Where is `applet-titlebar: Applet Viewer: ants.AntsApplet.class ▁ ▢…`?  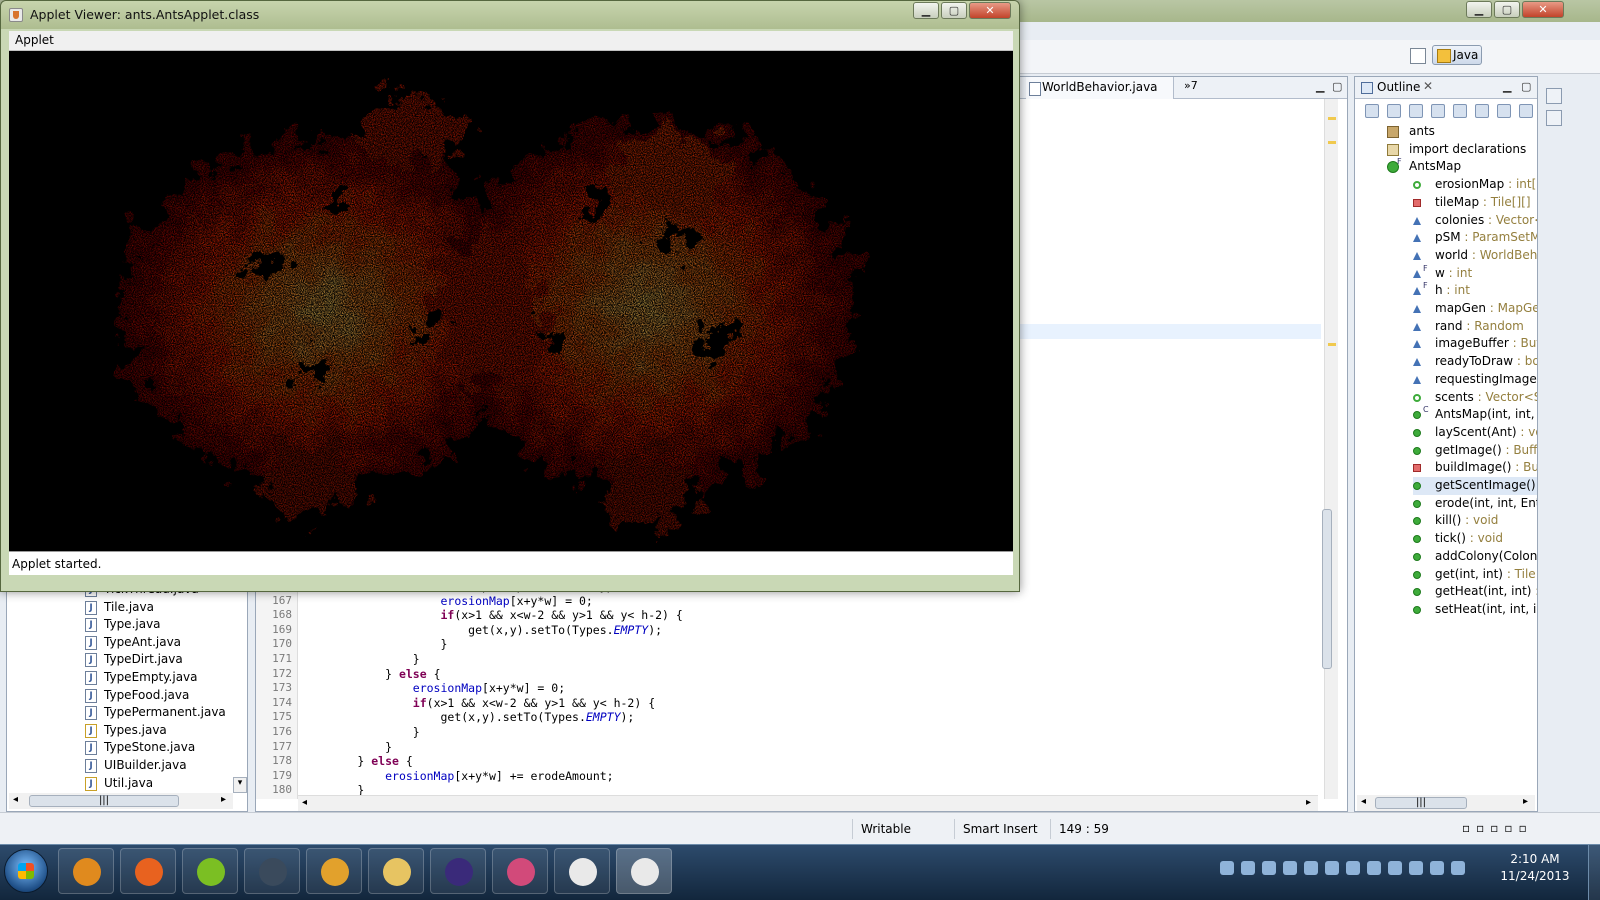
applet-titlebar: Applet Viewer: ants.AntsApplet.class ▁ ▢… is located at coordinates (510, 15).